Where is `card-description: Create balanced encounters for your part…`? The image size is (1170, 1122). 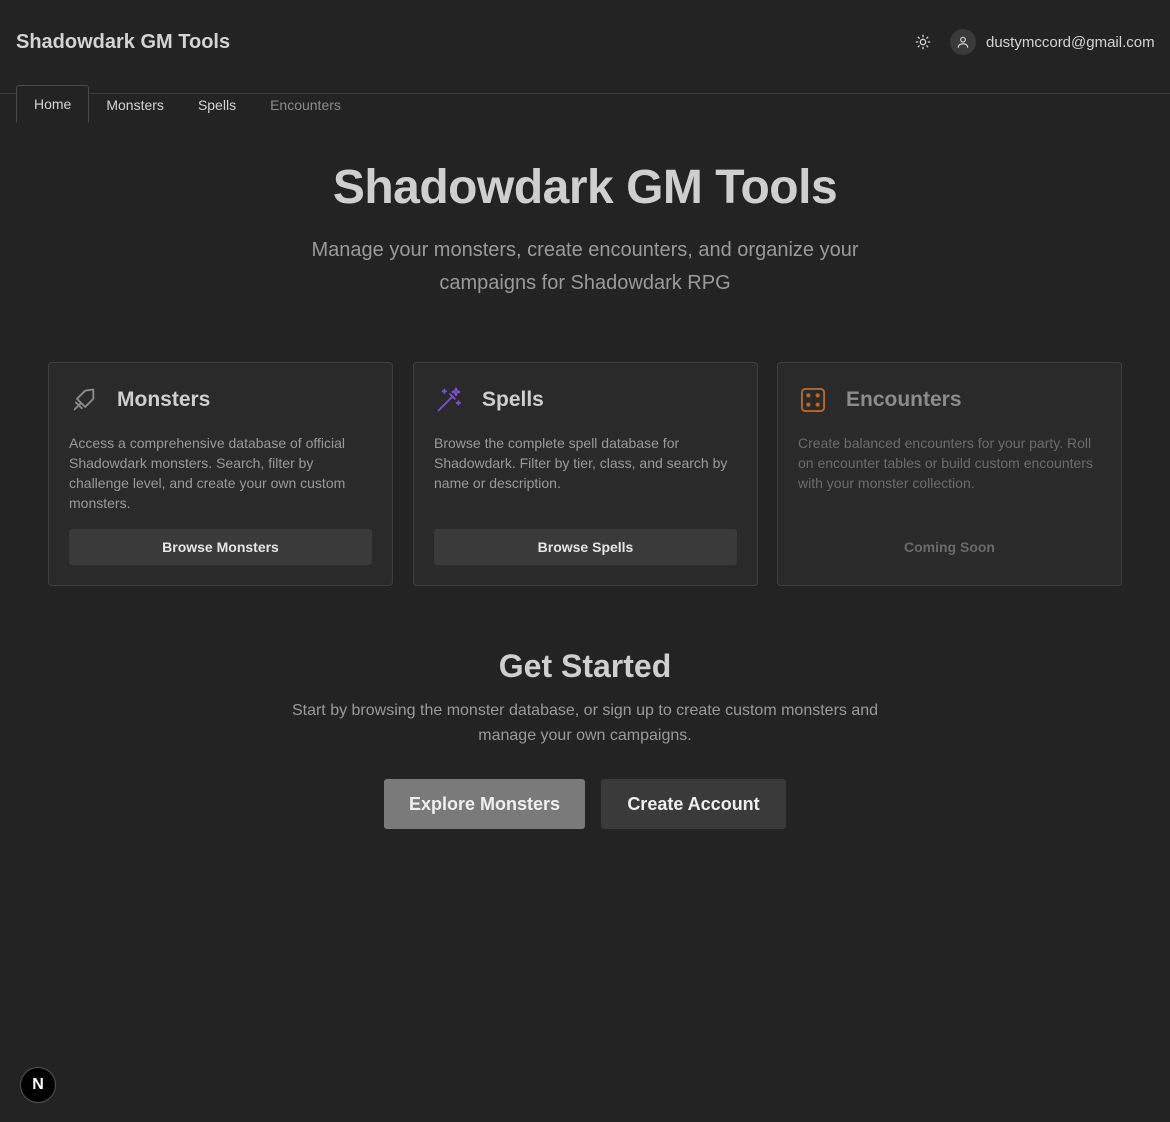
card-description: Create balanced encounters for your part… is located at coordinates (945, 463).